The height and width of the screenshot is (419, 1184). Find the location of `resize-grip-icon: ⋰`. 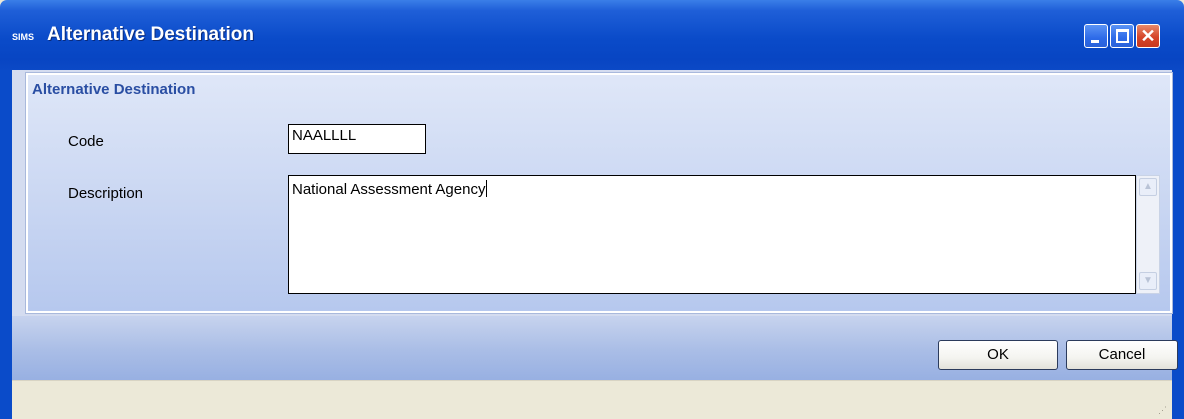

resize-grip-icon: ⋰ is located at coordinates (1163, 410).